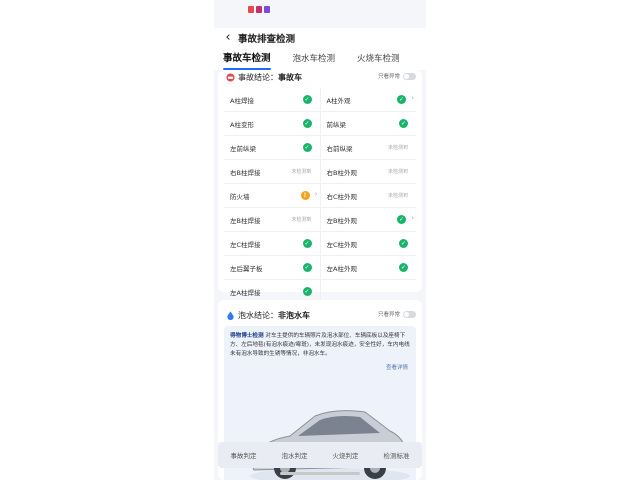 The width and height of the screenshot is (640, 480). What do you see at coordinates (397, 455) in the screenshot?
I see `inspection-standard-button: 检测标准` at bounding box center [397, 455].